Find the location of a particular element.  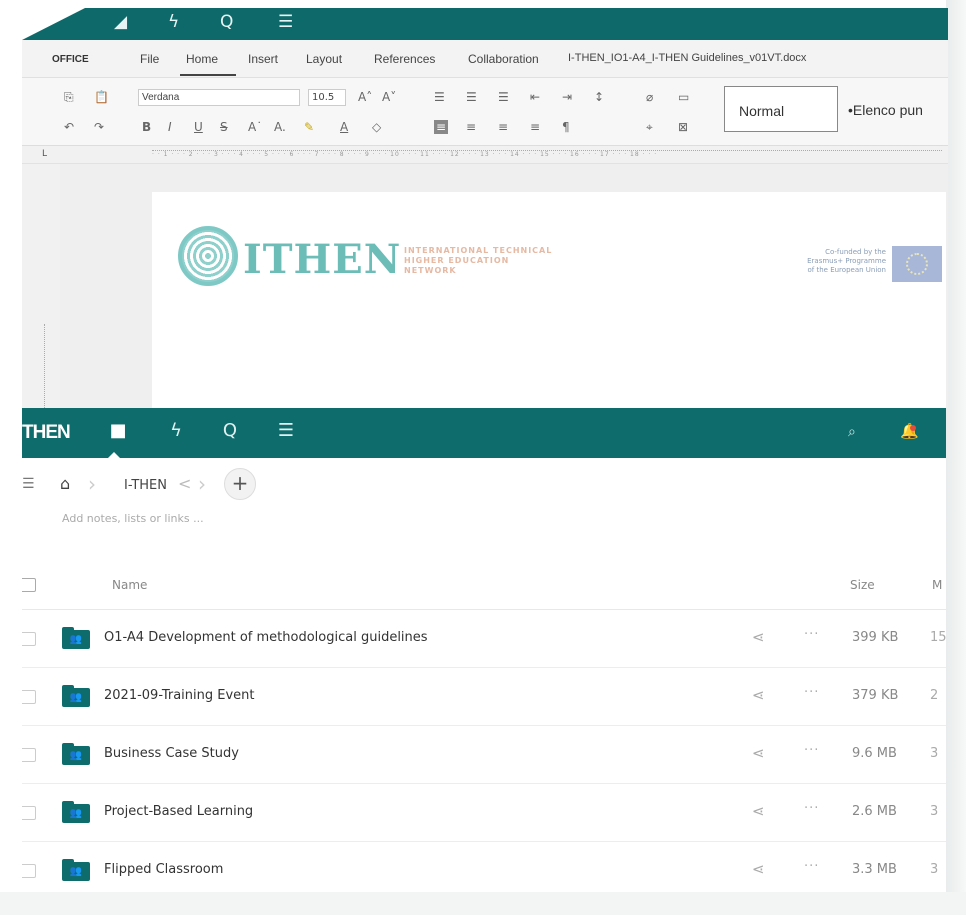

menu-home: Home is located at coordinates (202, 59).